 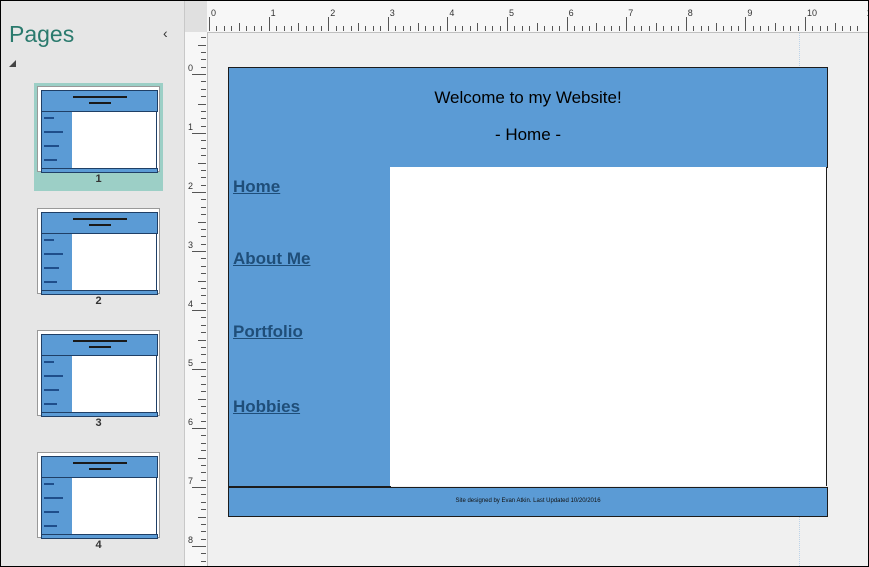 I want to click on page-thumbnail-2: 2, so click(x=98, y=259).